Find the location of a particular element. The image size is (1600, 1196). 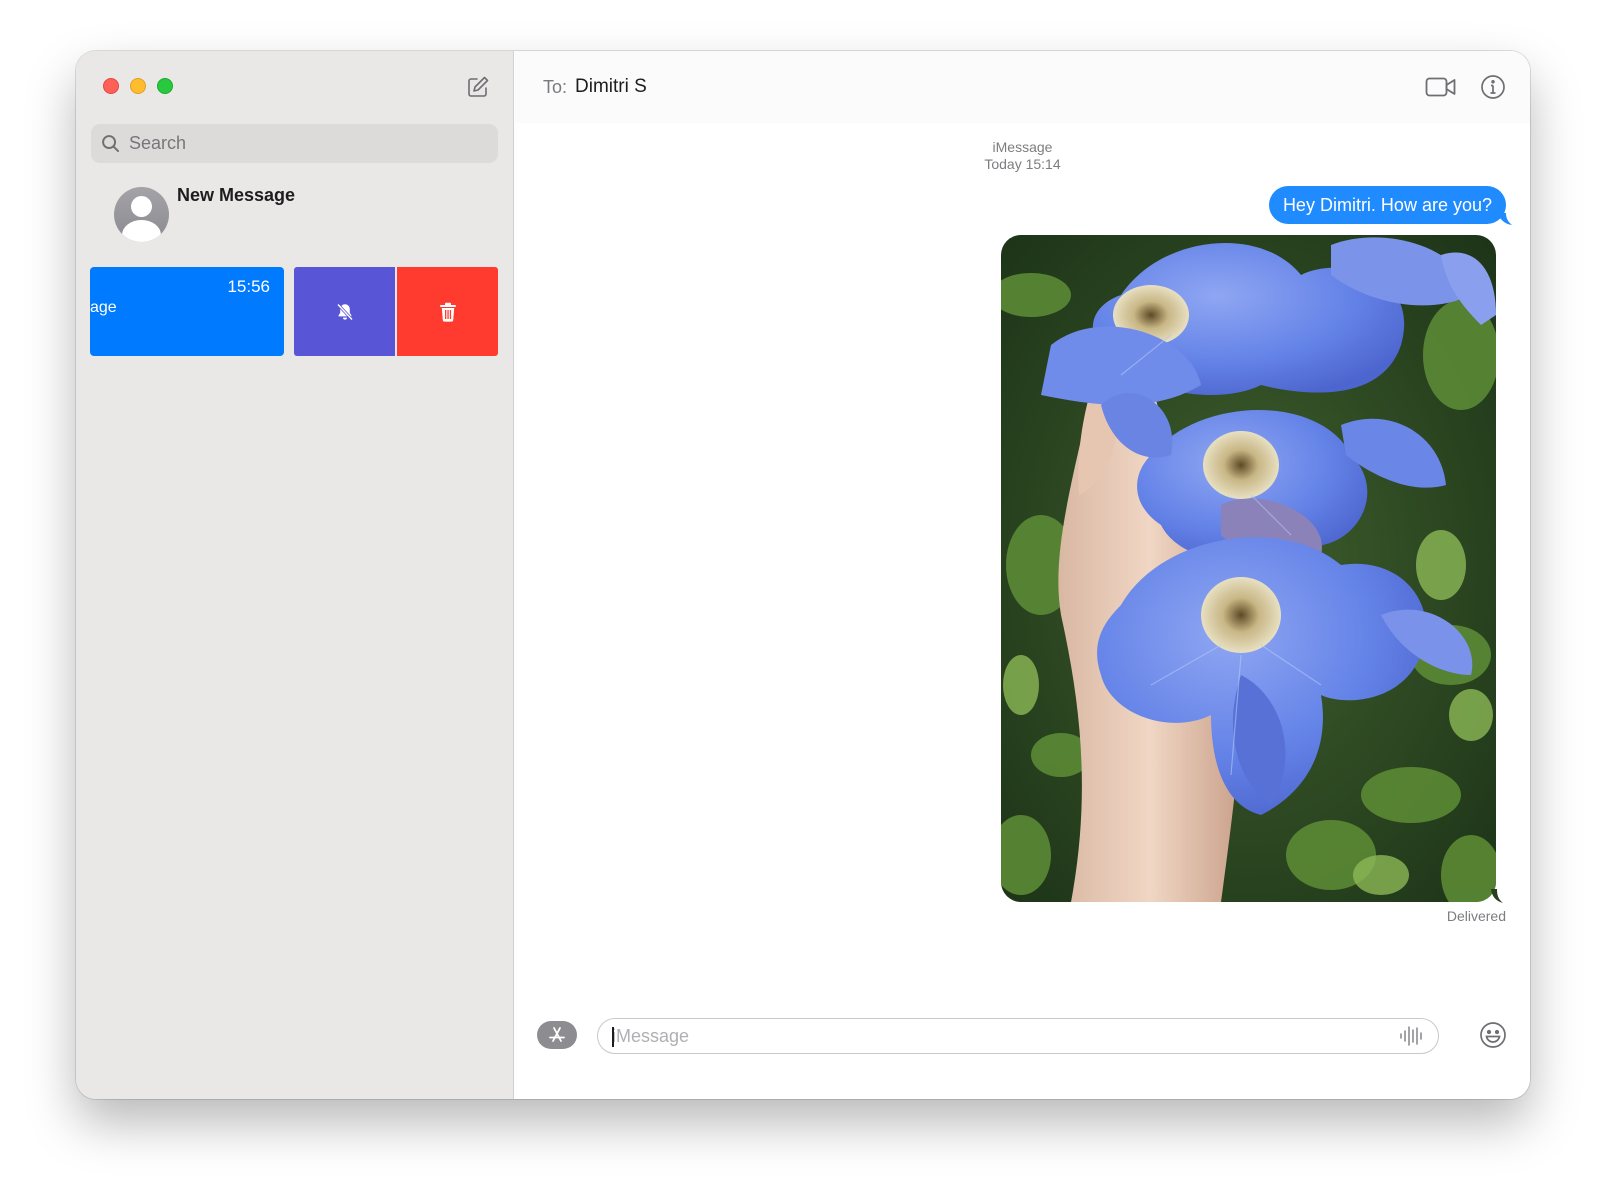

info-circle-icon is located at coordinates (1493, 87).